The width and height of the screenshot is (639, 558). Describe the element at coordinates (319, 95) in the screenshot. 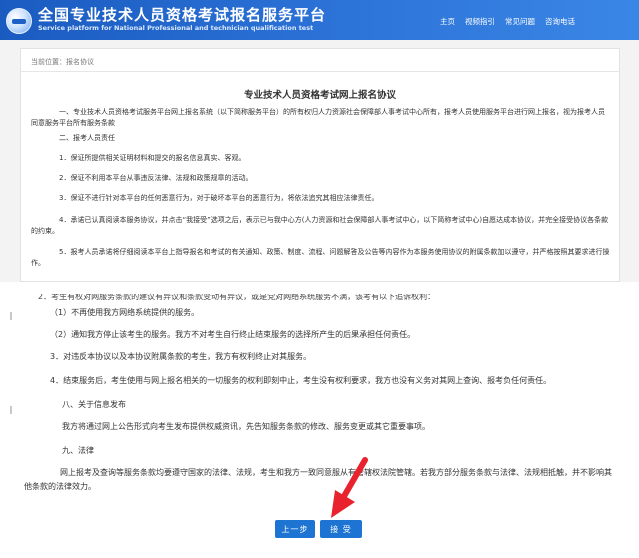

I see `agreement-title: 专业技术人员资格考试网上报名协议` at that location.